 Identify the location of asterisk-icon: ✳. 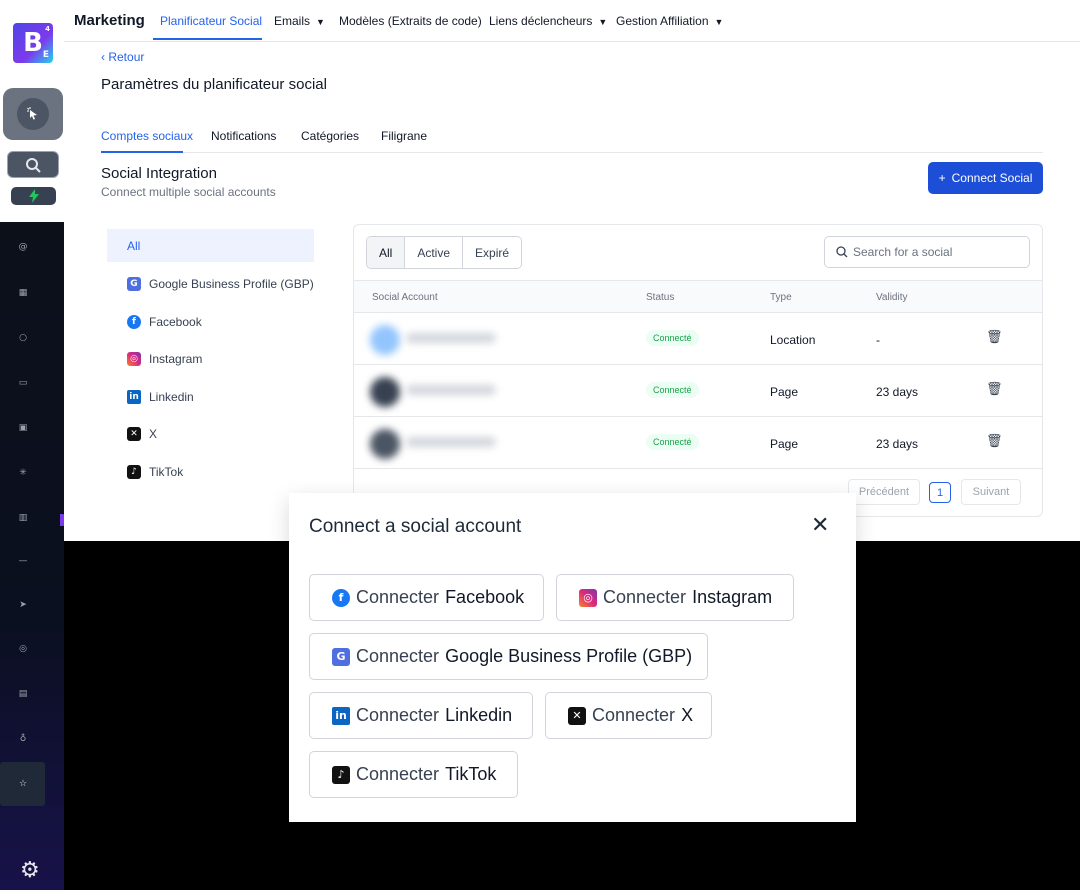
(23, 473).